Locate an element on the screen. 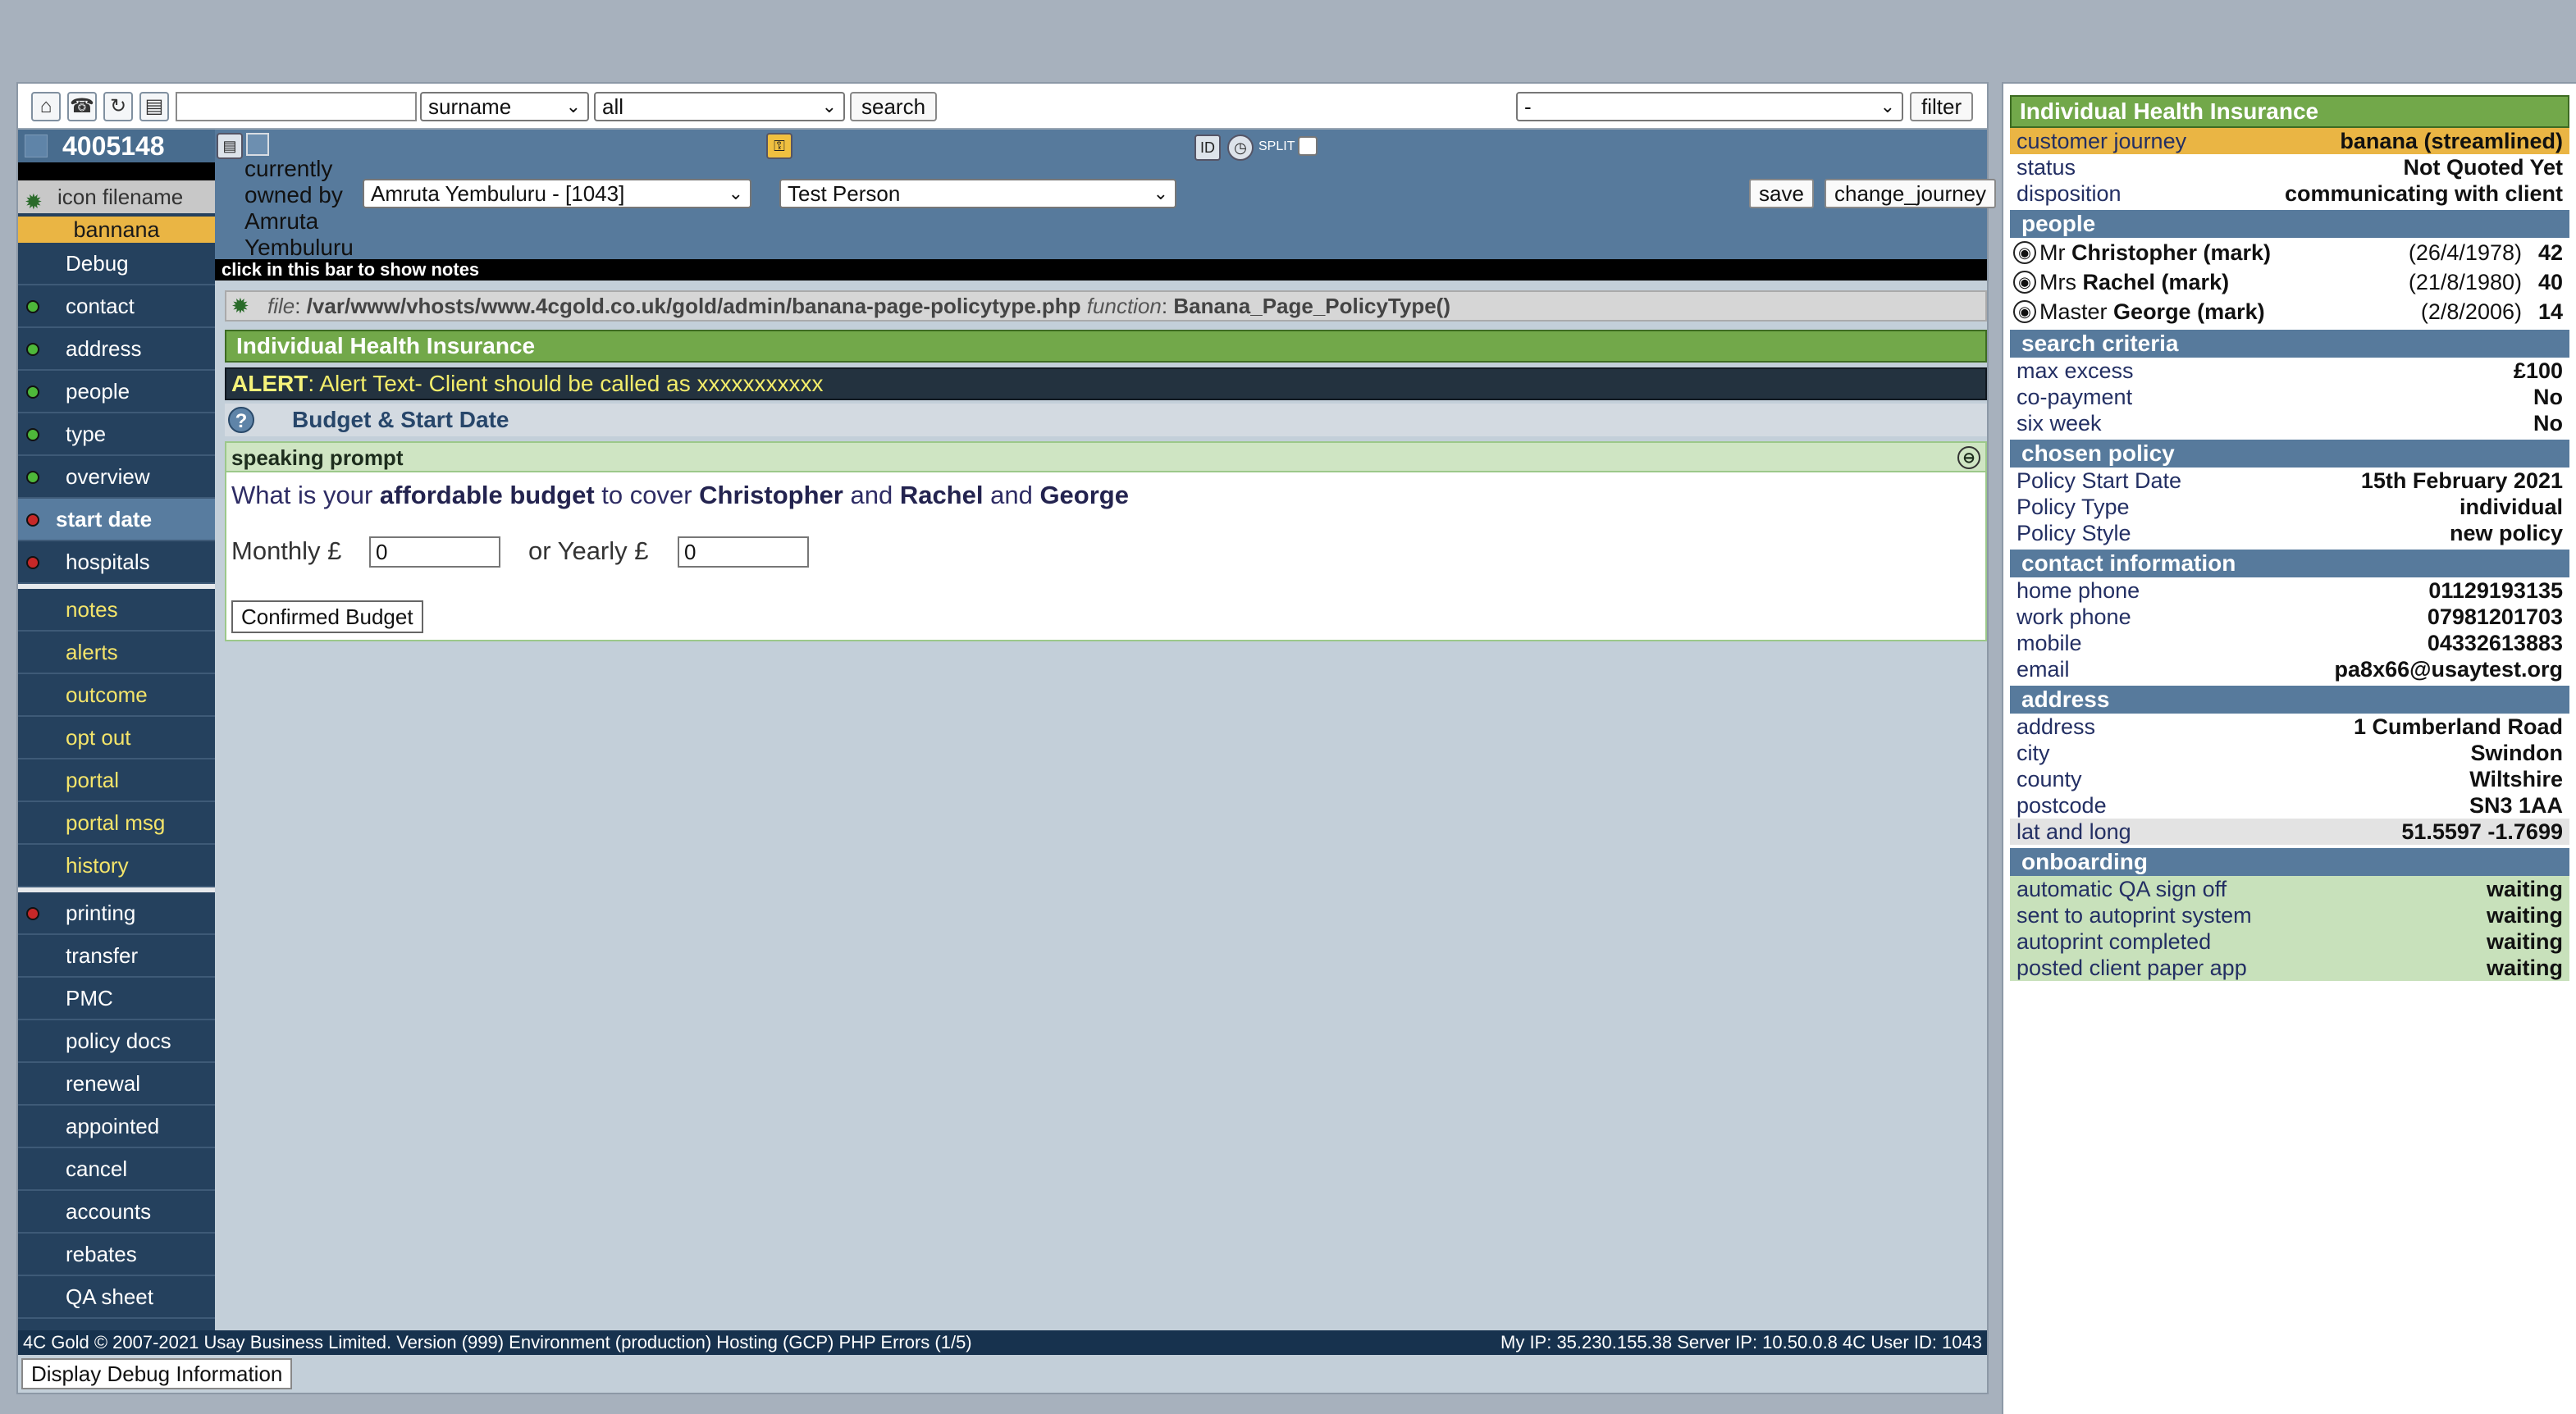  sidebar-item-hospitals: hospitals is located at coordinates (117, 562).